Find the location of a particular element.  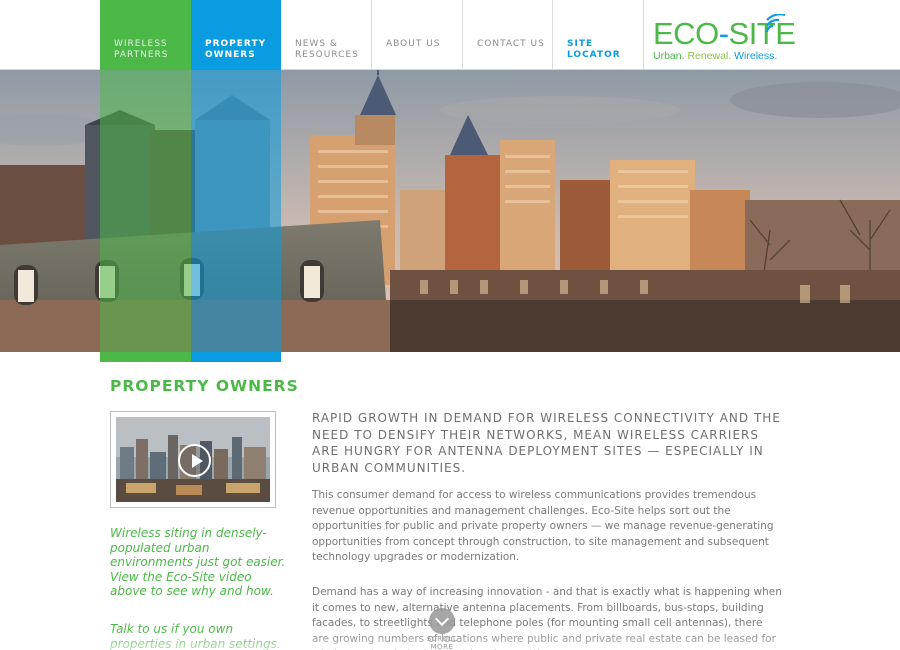

nav-label: NEWS & RESOURCES is located at coordinates (327, 49).